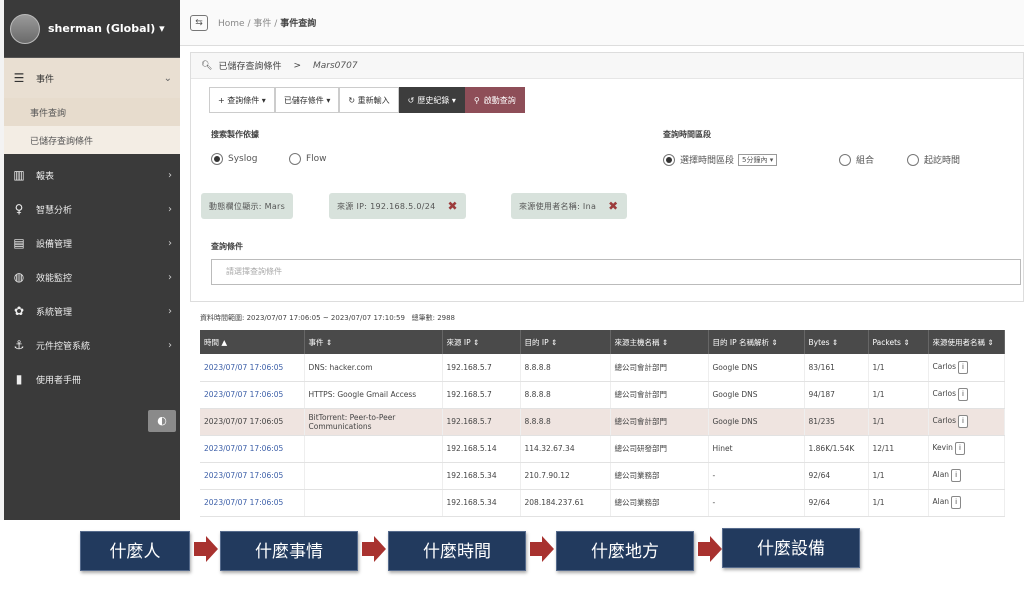 Image resolution: width=1024 pixels, height=589 pixels. Describe the element at coordinates (92, 112) in the screenshot. I see `sidebar-subitem-event-query: 事件查詢` at that location.